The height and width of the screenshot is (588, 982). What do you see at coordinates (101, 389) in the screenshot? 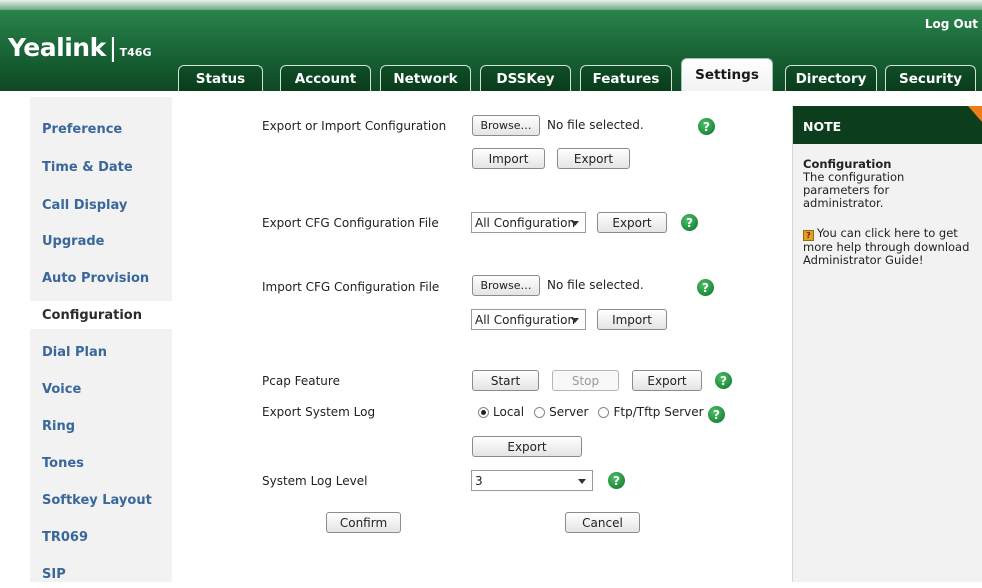
I see `sidebar-item-voice: Voice` at bounding box center [101, 389].